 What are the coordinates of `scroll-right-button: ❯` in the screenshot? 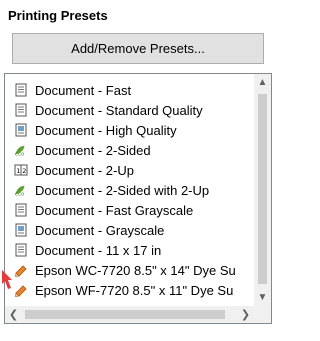 It's located at (245, 314).